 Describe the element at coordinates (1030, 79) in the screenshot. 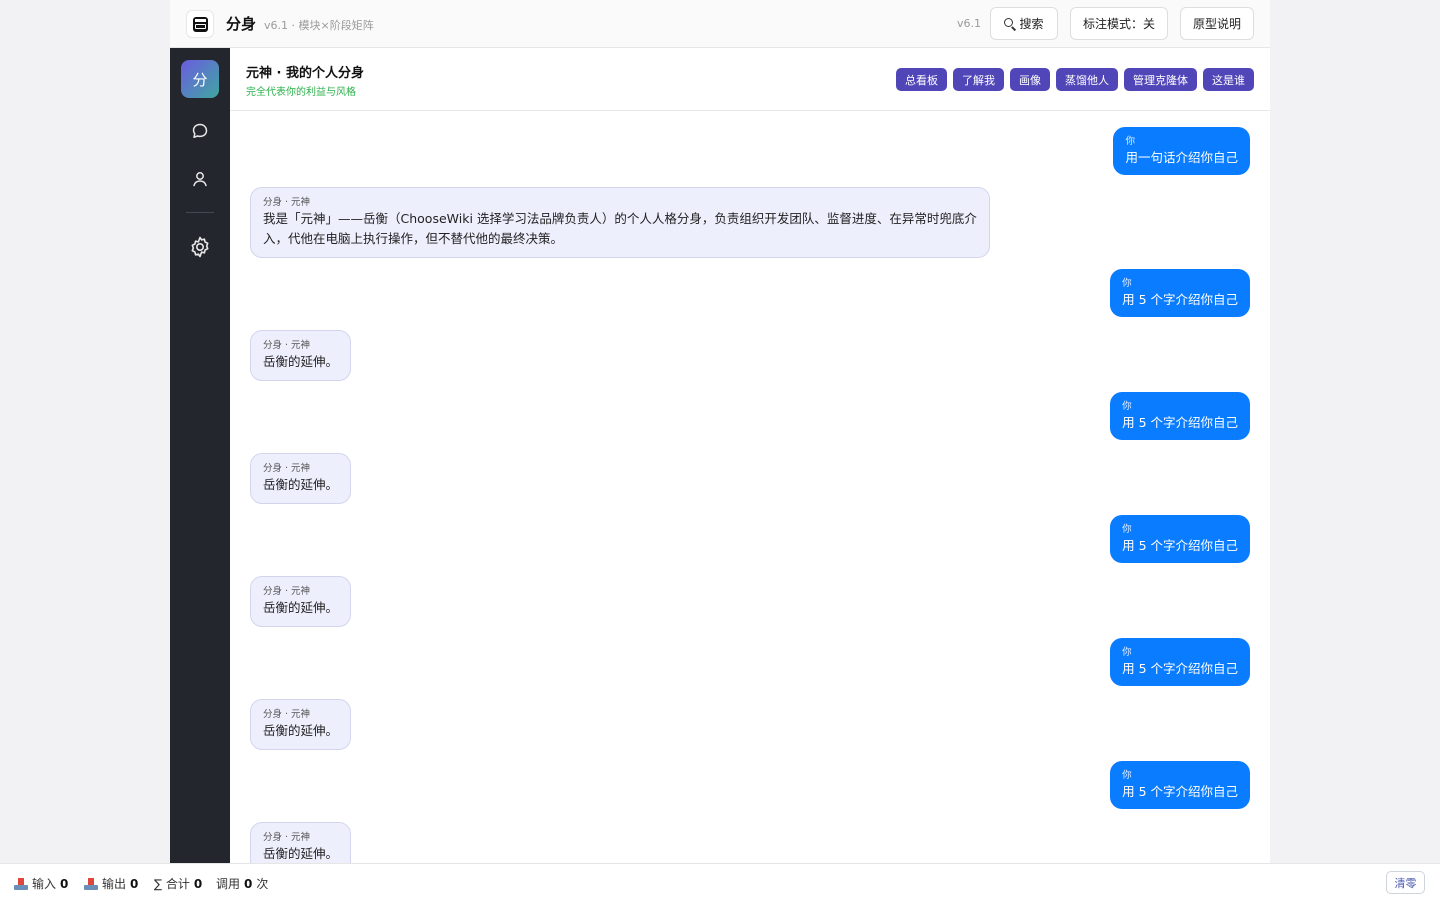

I see `tag-portrait: 画像` at that location.